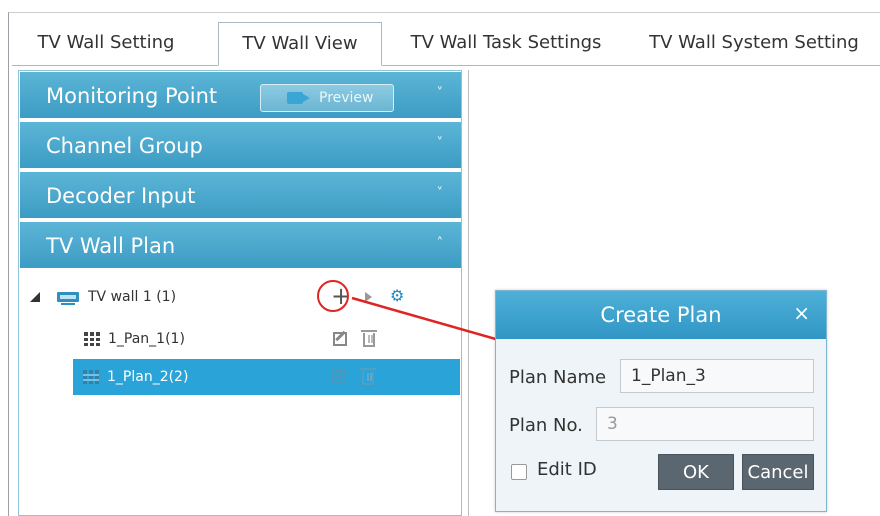 The height and width of the screenshot is (516, 880). What do you see at coordinates (705, 424) in the screenshot?
I see `plan-no-input: 3` at bounding box center [705, 424].